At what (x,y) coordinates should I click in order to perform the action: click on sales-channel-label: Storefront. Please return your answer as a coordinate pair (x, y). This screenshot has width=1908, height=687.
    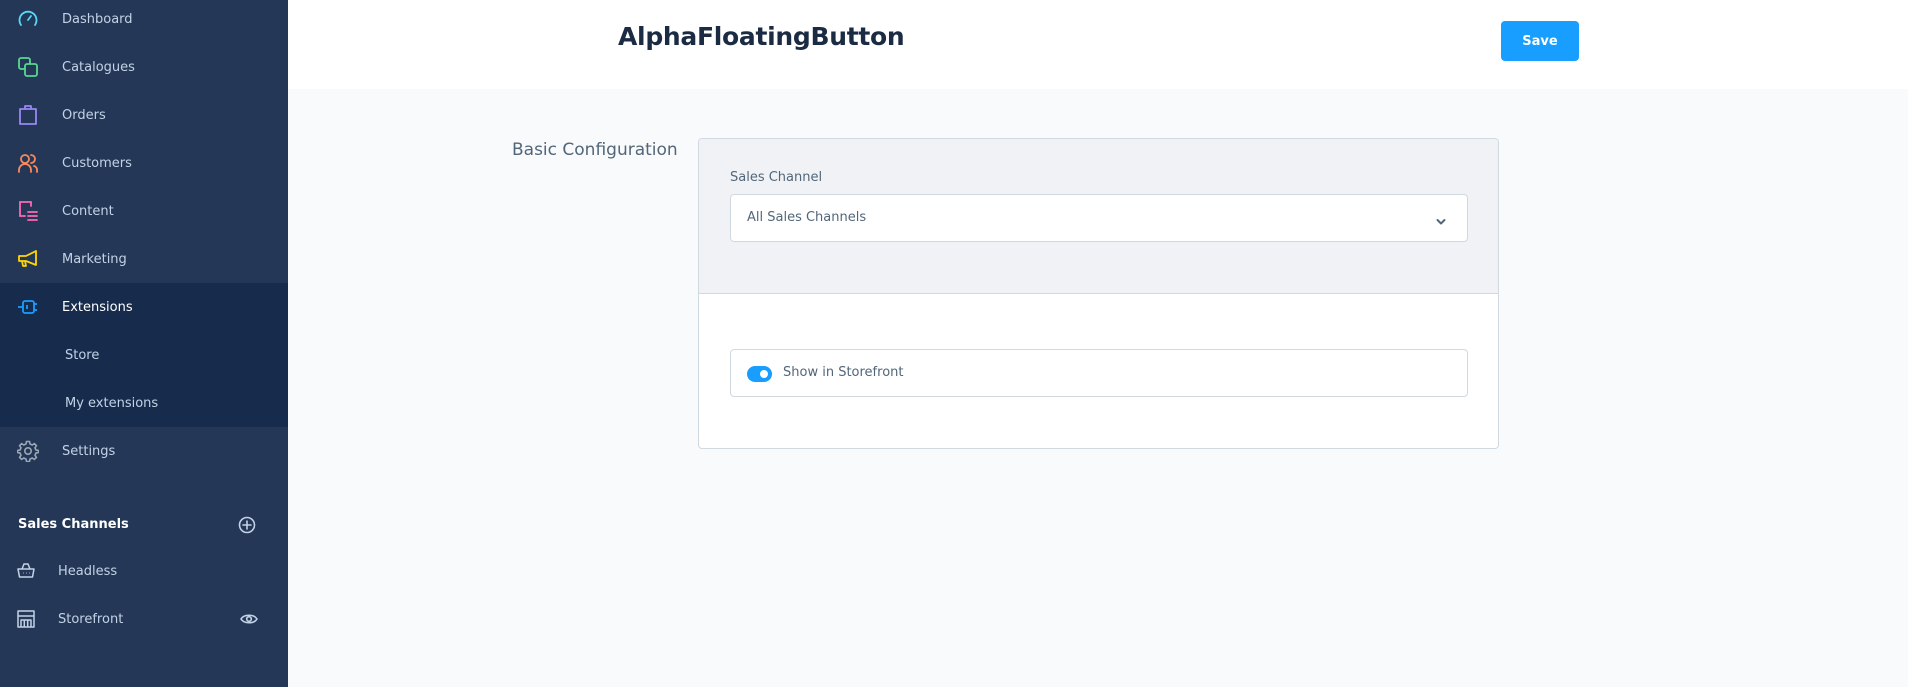
    Looking at the image, I should click on (91, 619).